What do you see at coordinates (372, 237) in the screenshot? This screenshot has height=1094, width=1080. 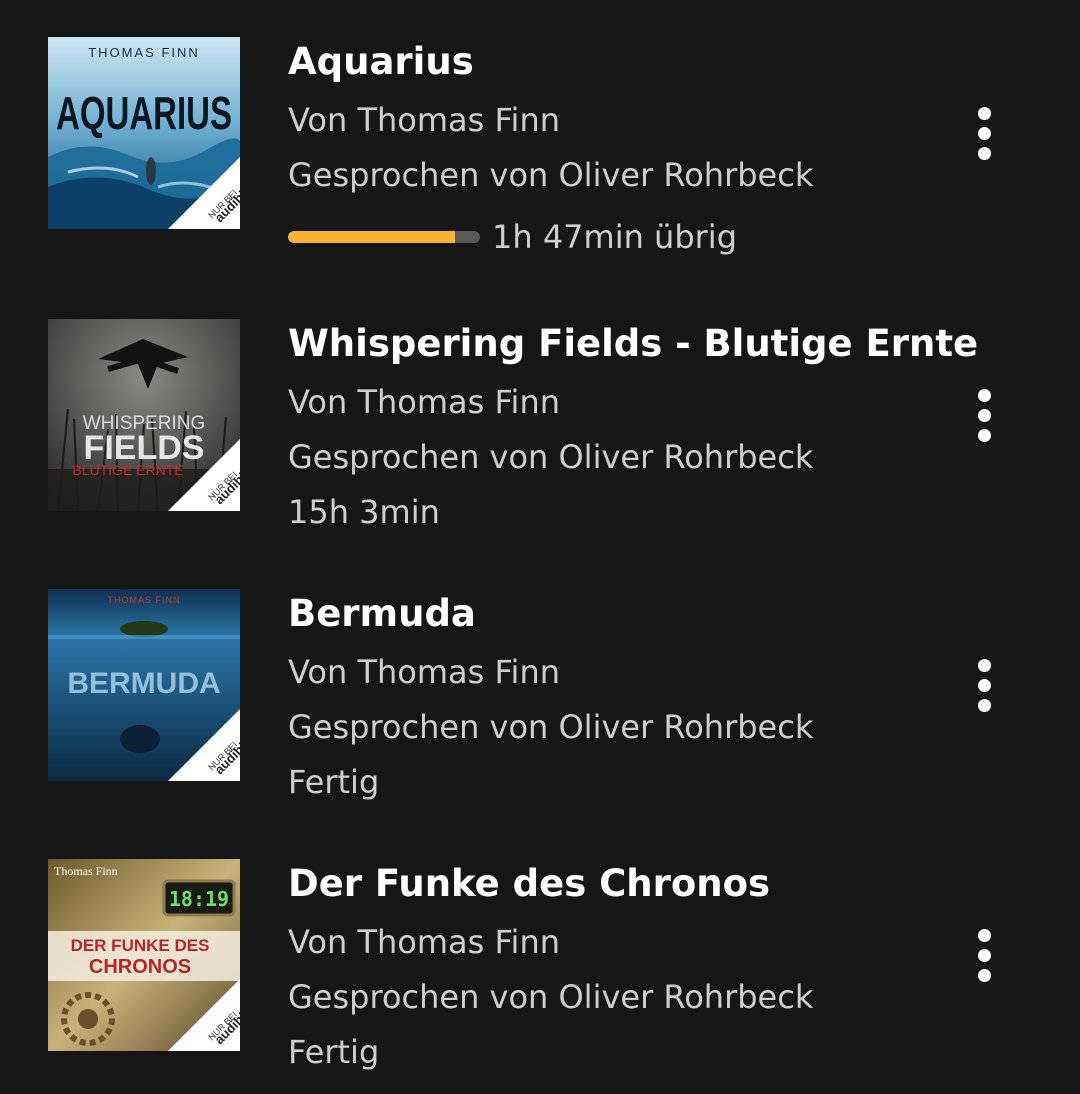 I see `listening-progress-fill` at bounding box center [372, 237].